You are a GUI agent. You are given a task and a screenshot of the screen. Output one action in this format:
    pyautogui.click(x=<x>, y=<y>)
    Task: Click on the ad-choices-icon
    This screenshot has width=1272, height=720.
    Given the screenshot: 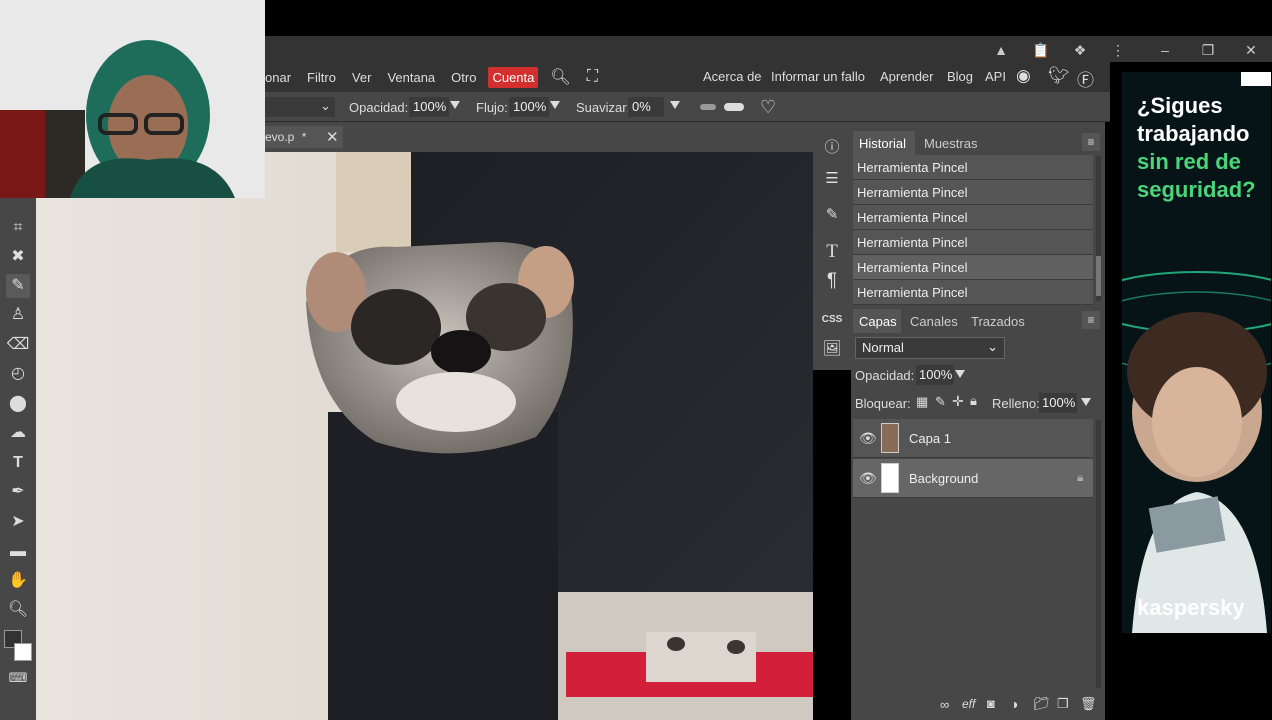 What is the action you would take?
    pyautogui.click(x=1256, y=79)
    